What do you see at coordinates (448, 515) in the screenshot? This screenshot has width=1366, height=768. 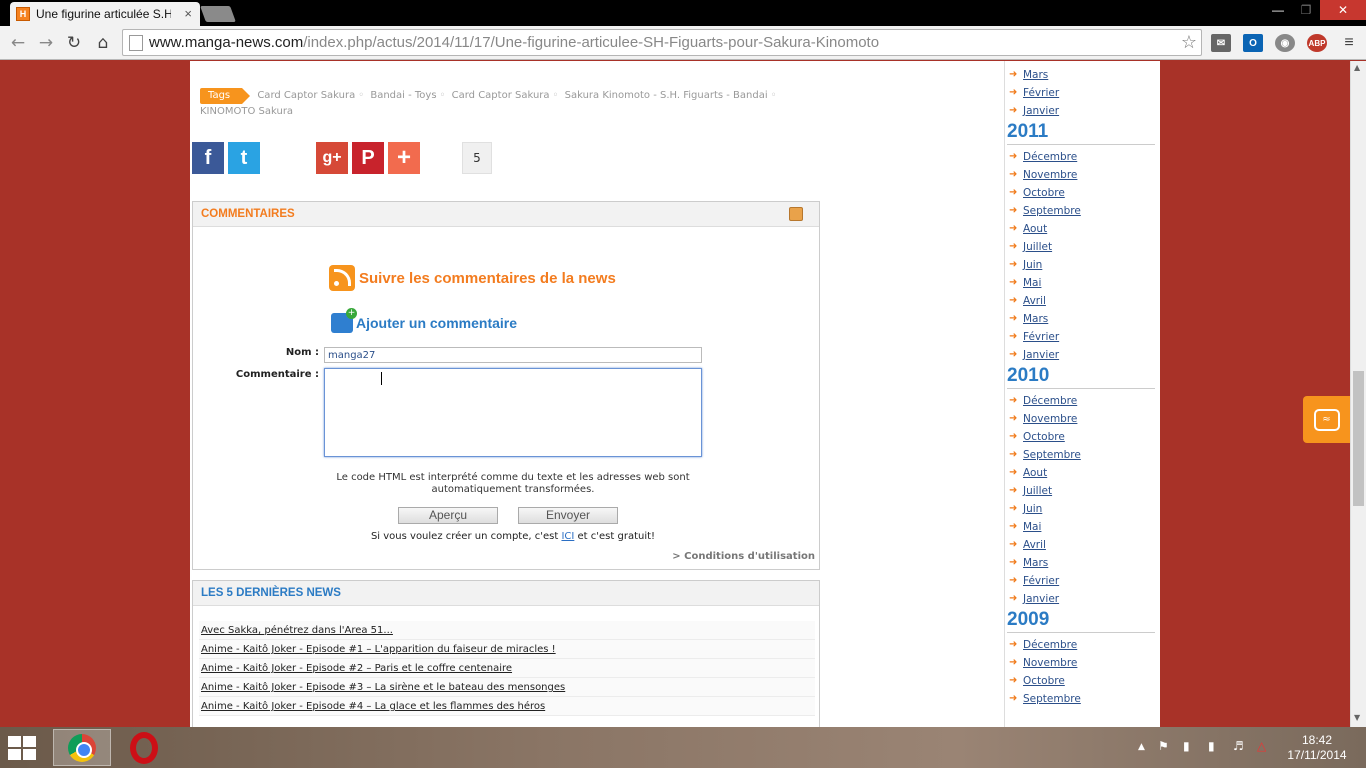 I see `preview-button: Aperçu` at bounding box center [448, 515].